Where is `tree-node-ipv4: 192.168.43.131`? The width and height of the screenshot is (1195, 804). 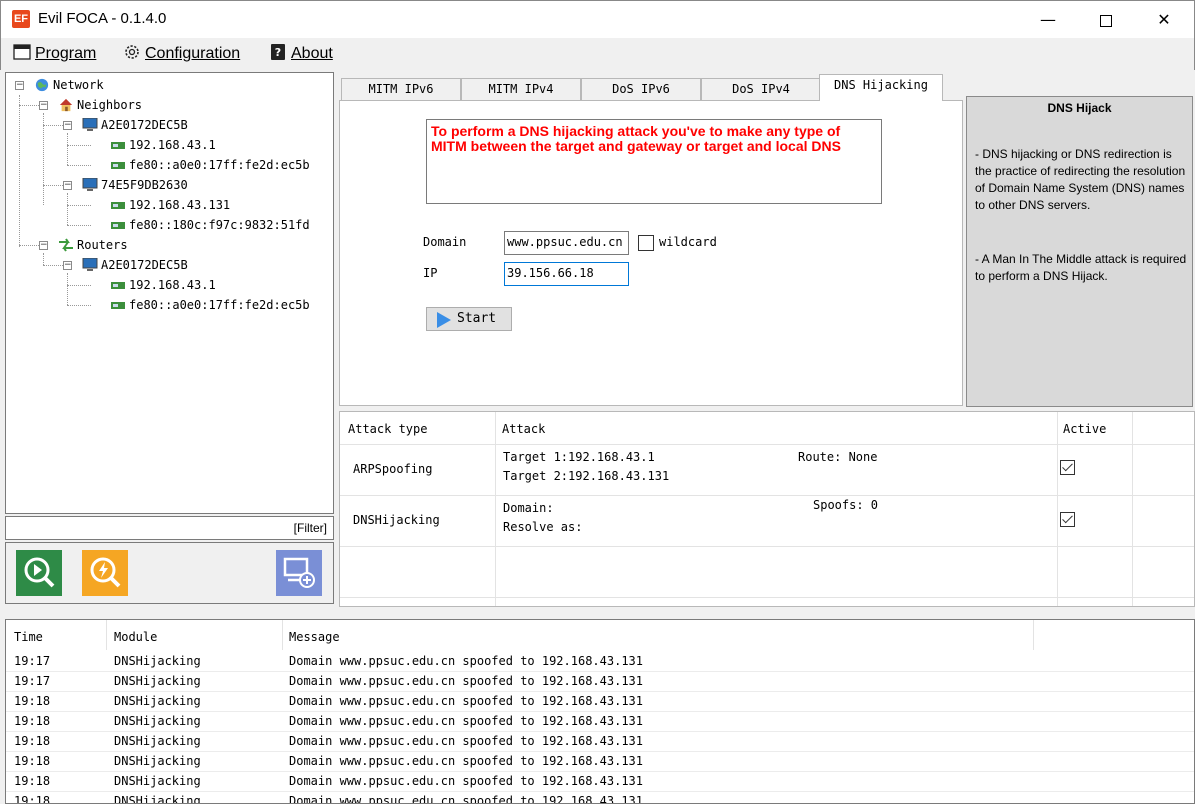
tree-node-ipv4: 192.168.43.131 is located at coordinates (170, 205).